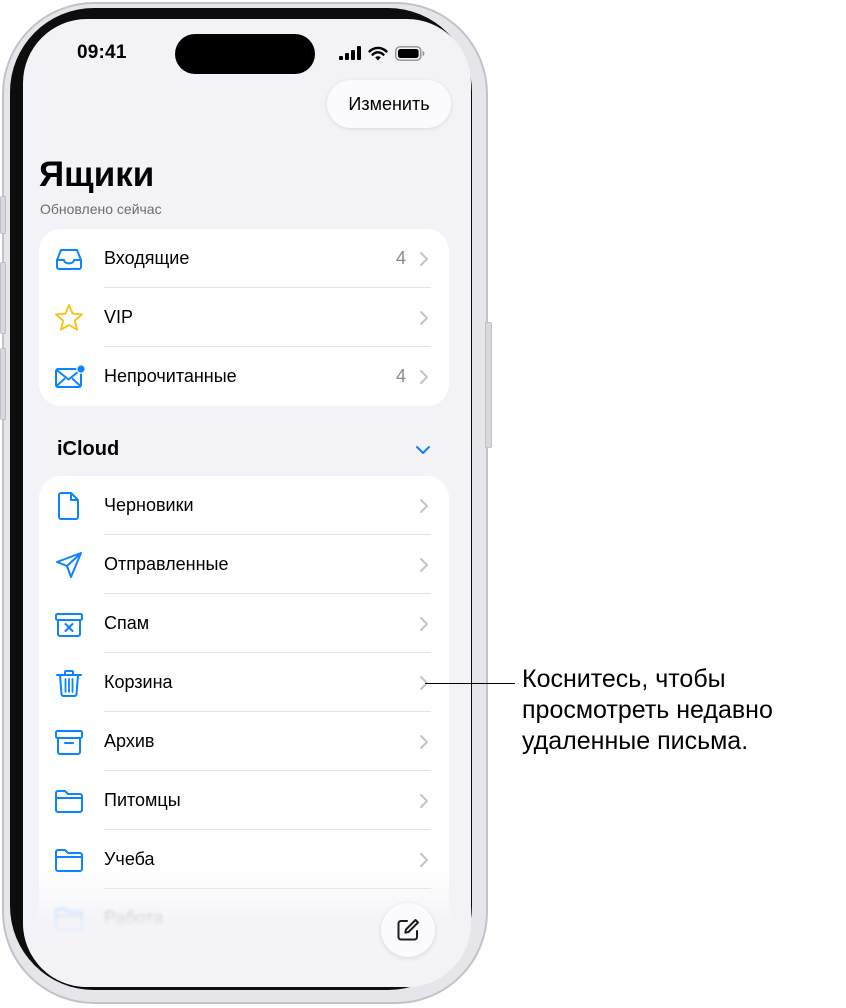 The width and height of the screenshot is (846, 1008). I want to click on unread-envelope-icon, so click(70, 376).